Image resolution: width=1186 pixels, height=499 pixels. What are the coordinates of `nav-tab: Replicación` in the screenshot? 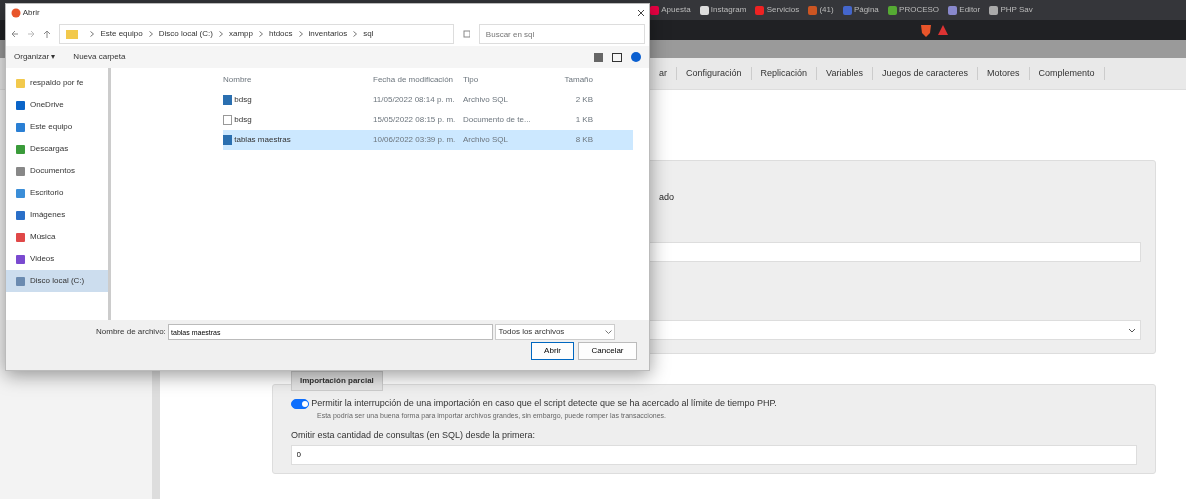 It's located at (784, 73).